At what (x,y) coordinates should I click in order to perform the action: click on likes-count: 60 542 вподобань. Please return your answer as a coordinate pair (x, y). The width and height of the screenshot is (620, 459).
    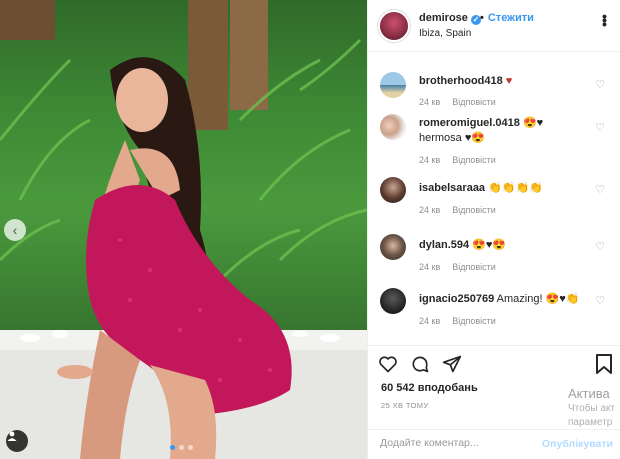
    Looking at the image, I should click on (429, 388).